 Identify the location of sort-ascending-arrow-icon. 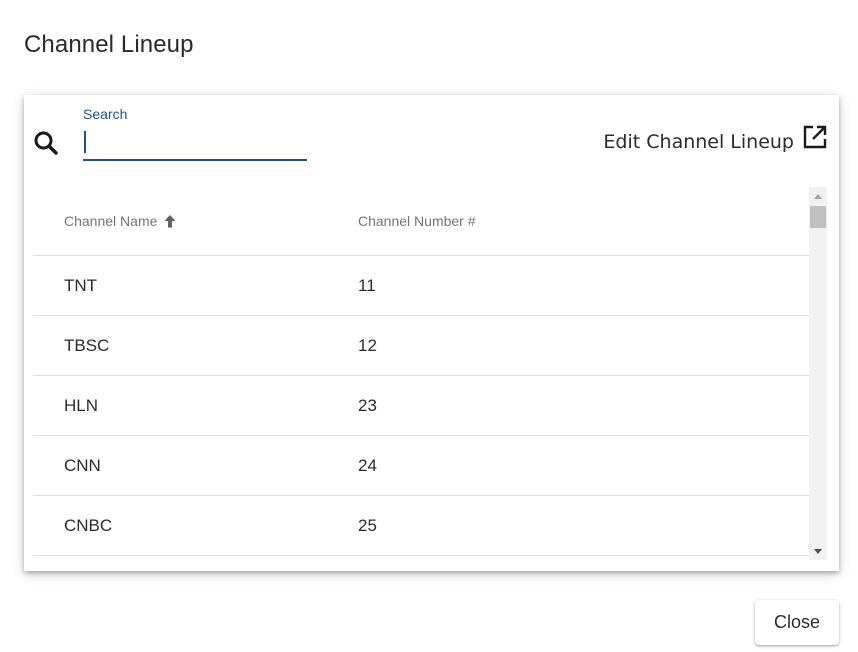
(170, 221).